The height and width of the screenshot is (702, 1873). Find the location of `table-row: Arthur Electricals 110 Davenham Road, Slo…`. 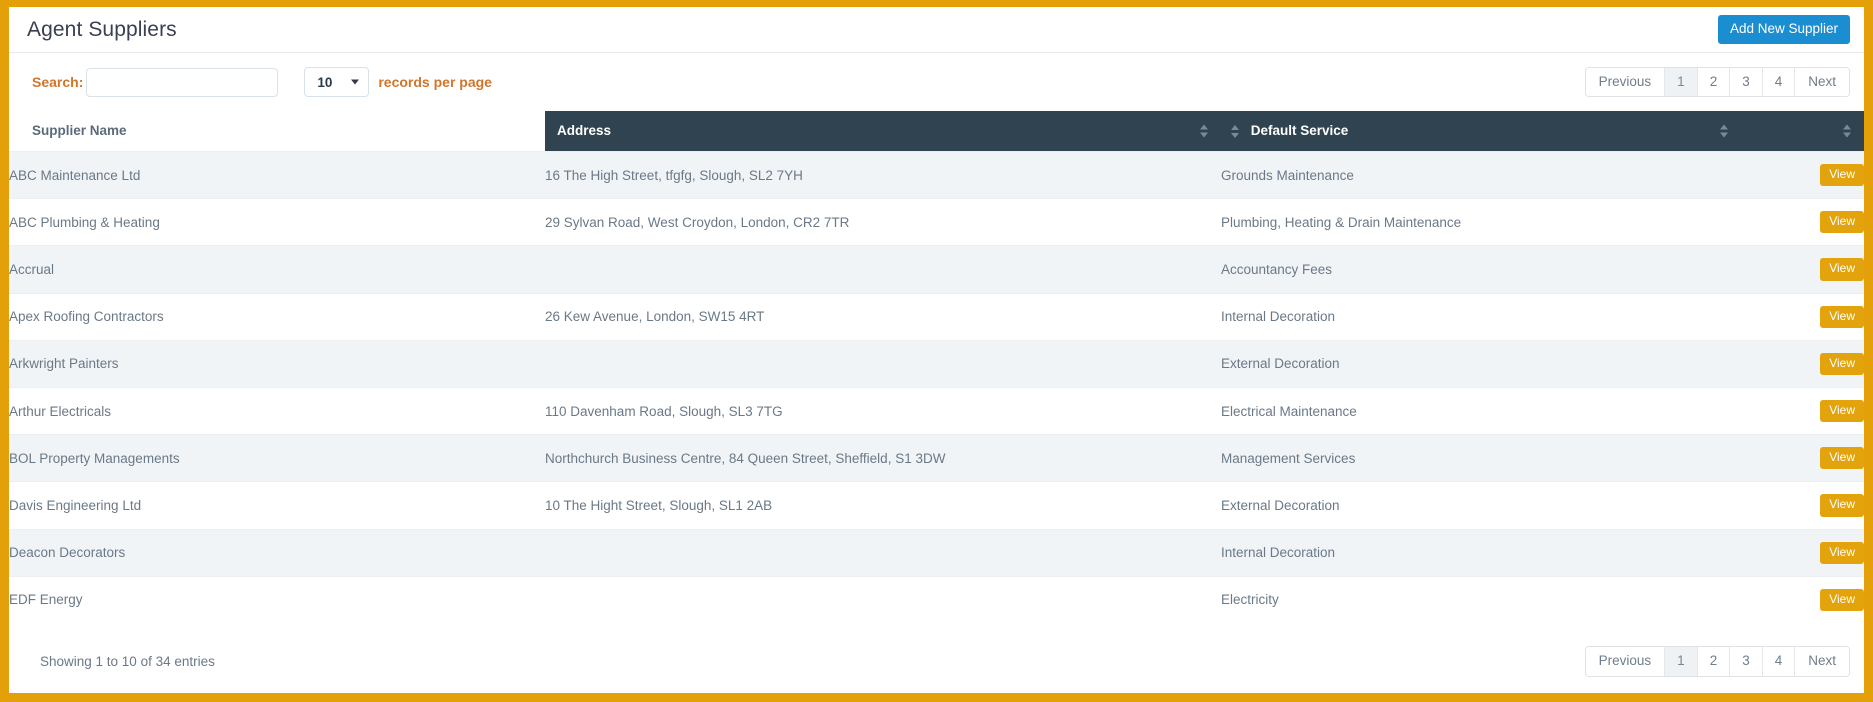

table-row: Arthur Electricals 110 Davenham Road, Slo… is located at coordinates (936, 410).